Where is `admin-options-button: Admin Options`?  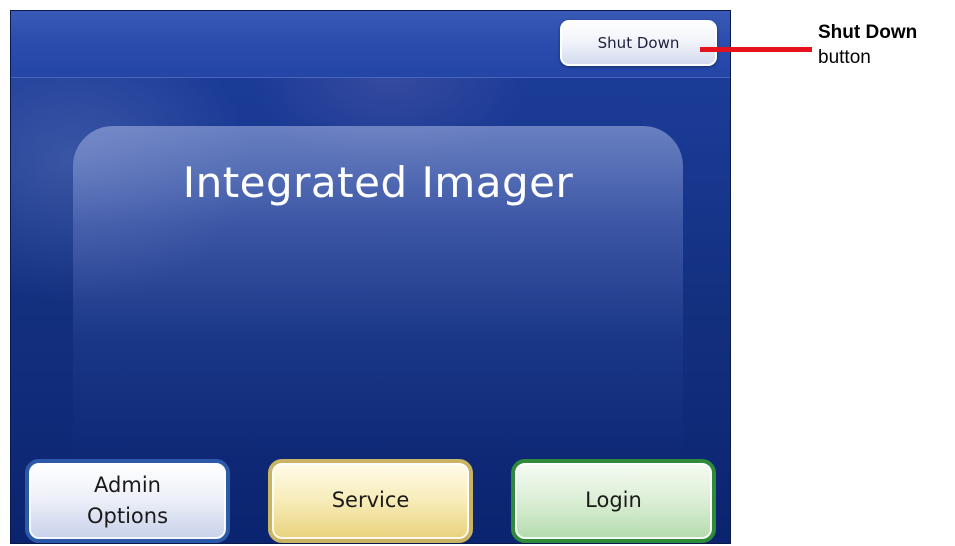
admin-options-button: Admin Options is located at coordinates (127, 501).